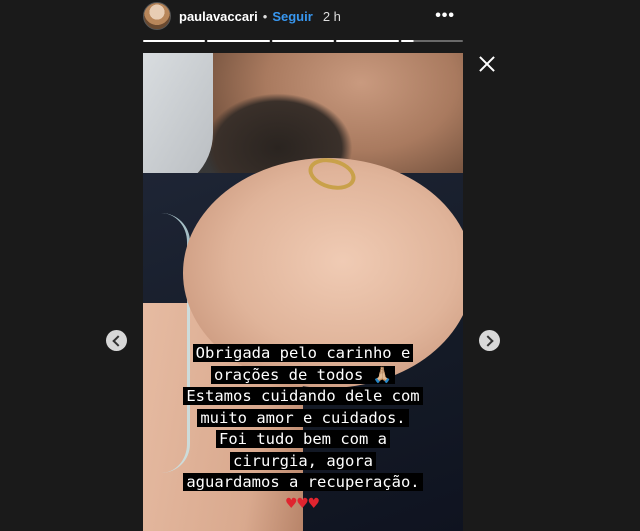  I want to click on story-header: paulavaccari • Seguir 2 h •••, so click(303, 16).